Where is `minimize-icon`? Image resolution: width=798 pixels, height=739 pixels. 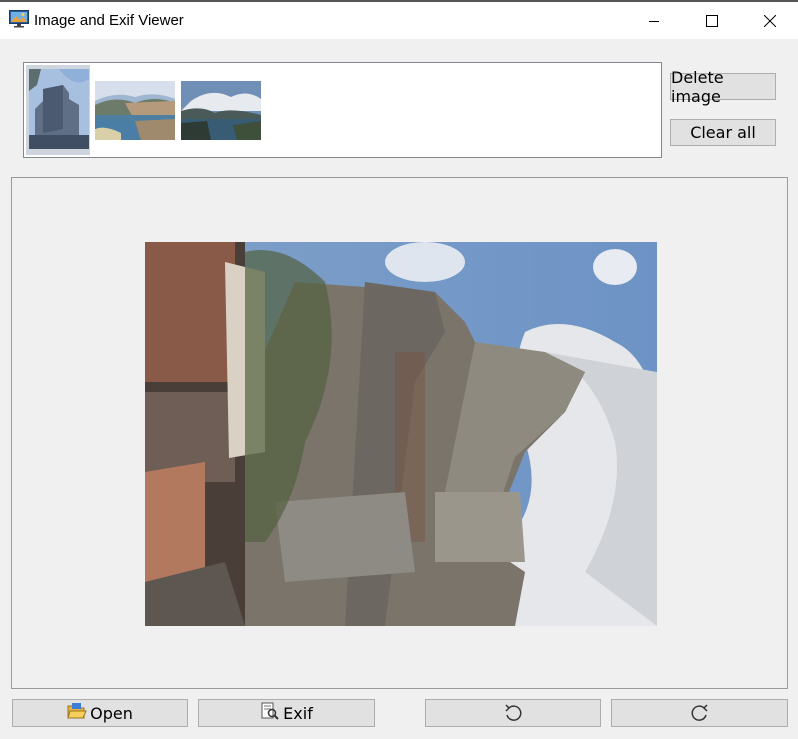 minimize-icon is located at coordinates (654, 21).